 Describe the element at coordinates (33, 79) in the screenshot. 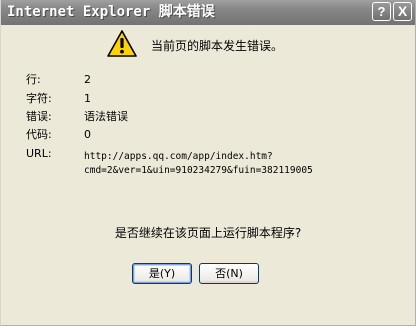

I see `line-label: 行:` at that location.